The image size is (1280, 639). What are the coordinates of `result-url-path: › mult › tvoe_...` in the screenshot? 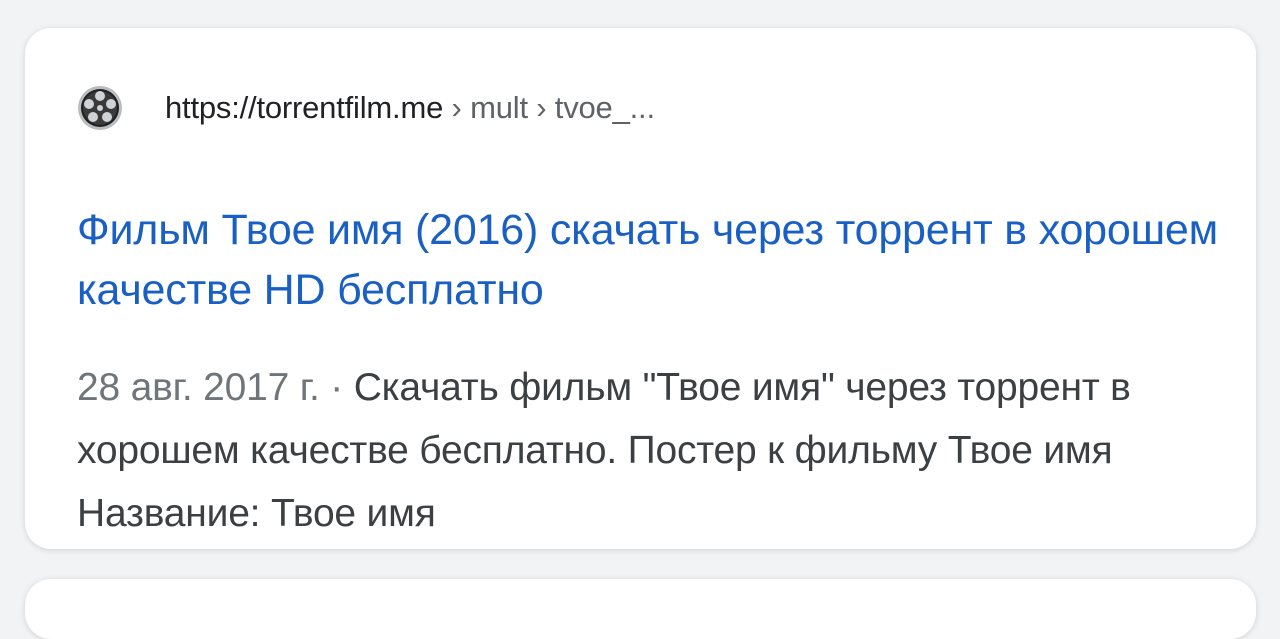 It's located at (549, 107).